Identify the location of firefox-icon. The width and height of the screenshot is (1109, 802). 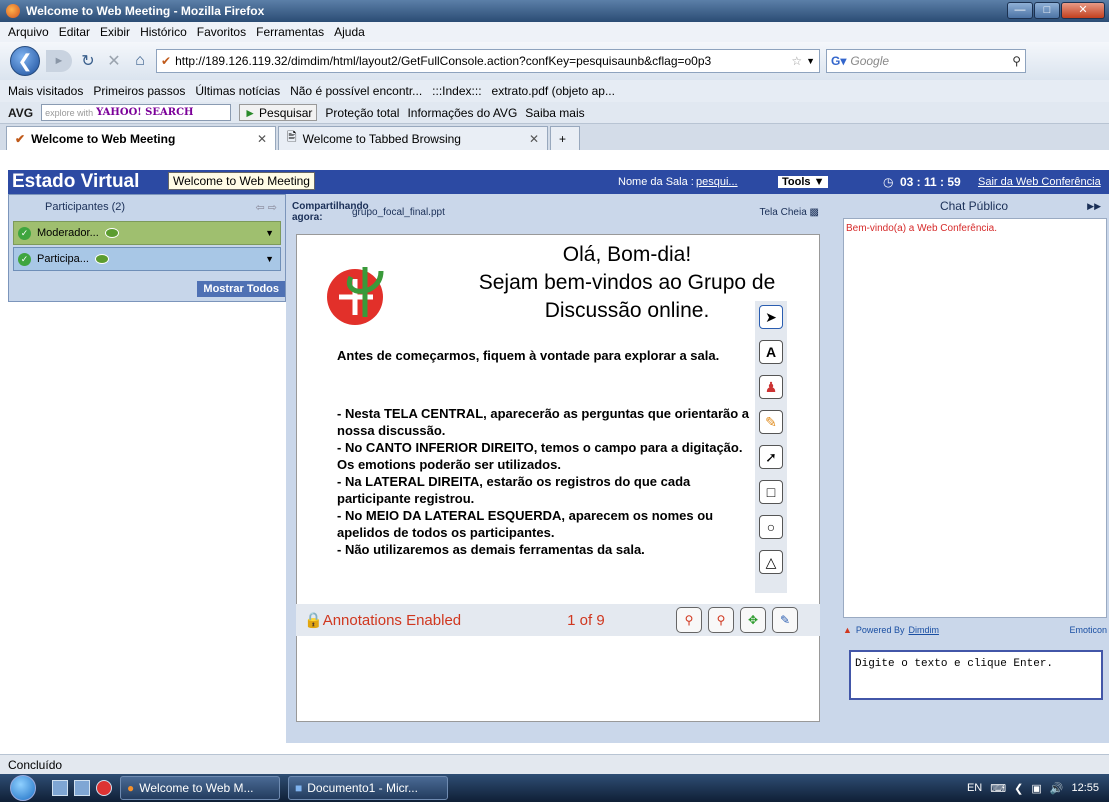
(13, 11).